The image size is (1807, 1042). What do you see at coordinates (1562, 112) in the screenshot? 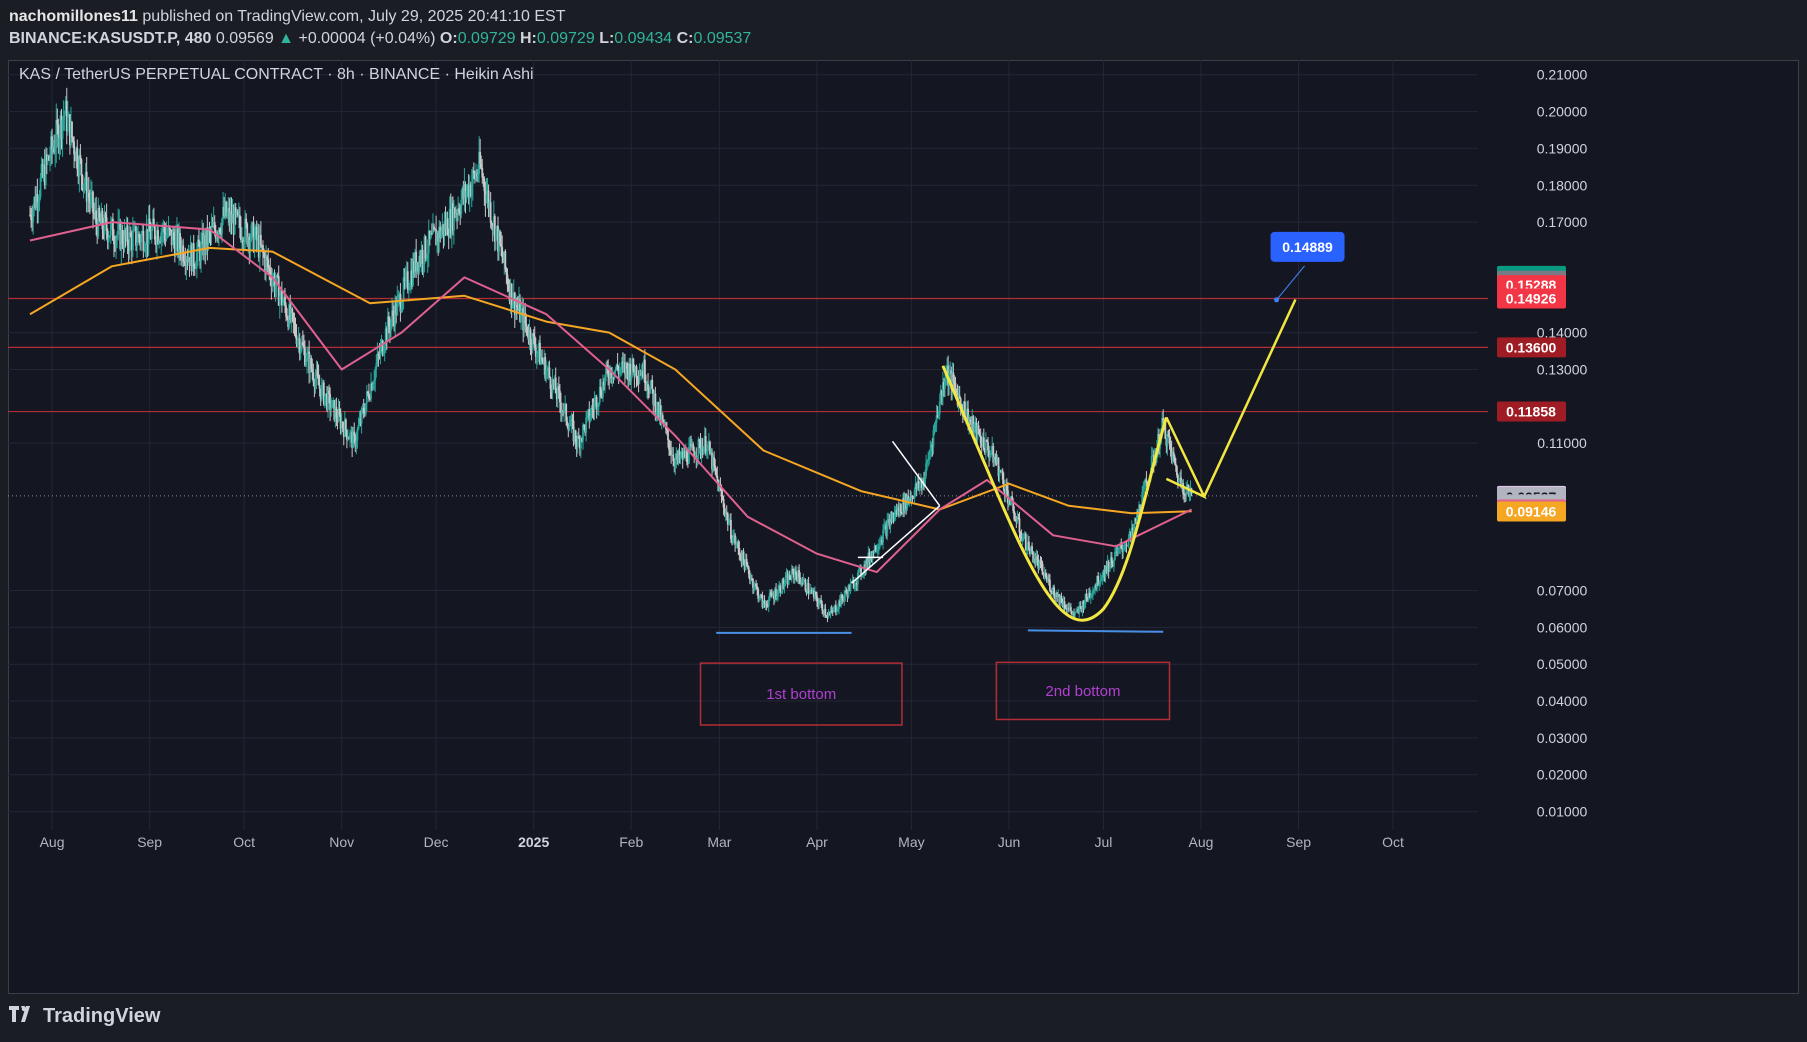
I see `y-tick-label: 0.20000` at bounding box center [1562, 112].